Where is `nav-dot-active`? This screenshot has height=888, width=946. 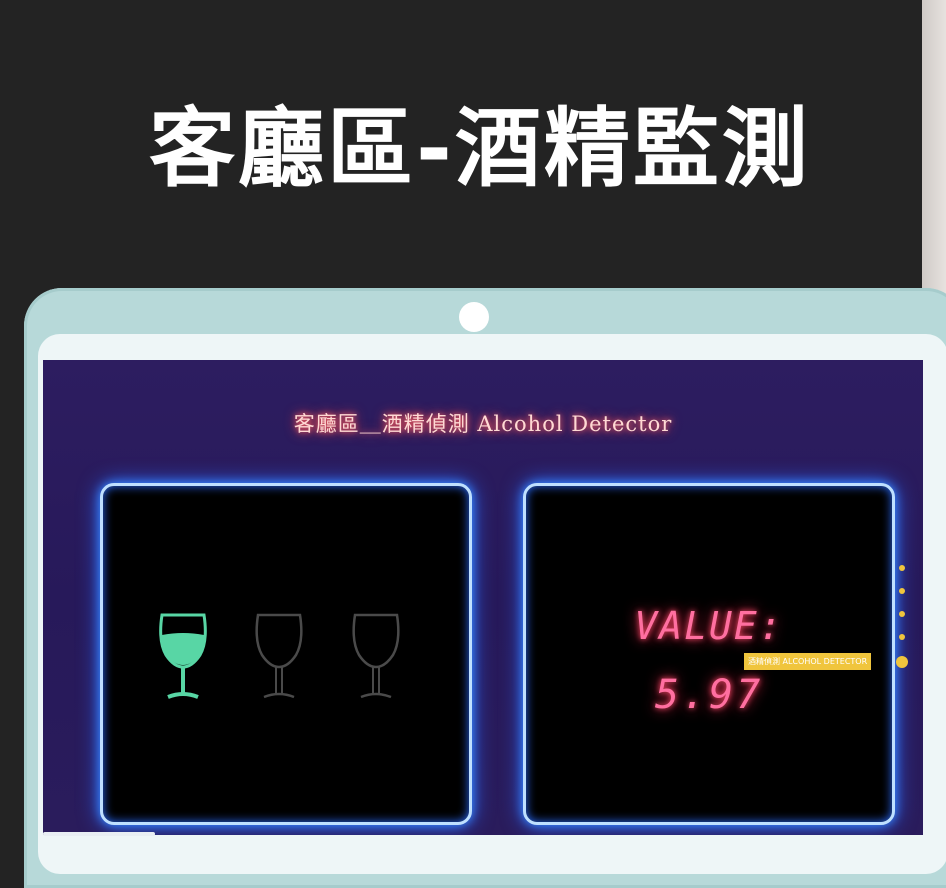
nav-dot-active is located at coordinates (902, 662).